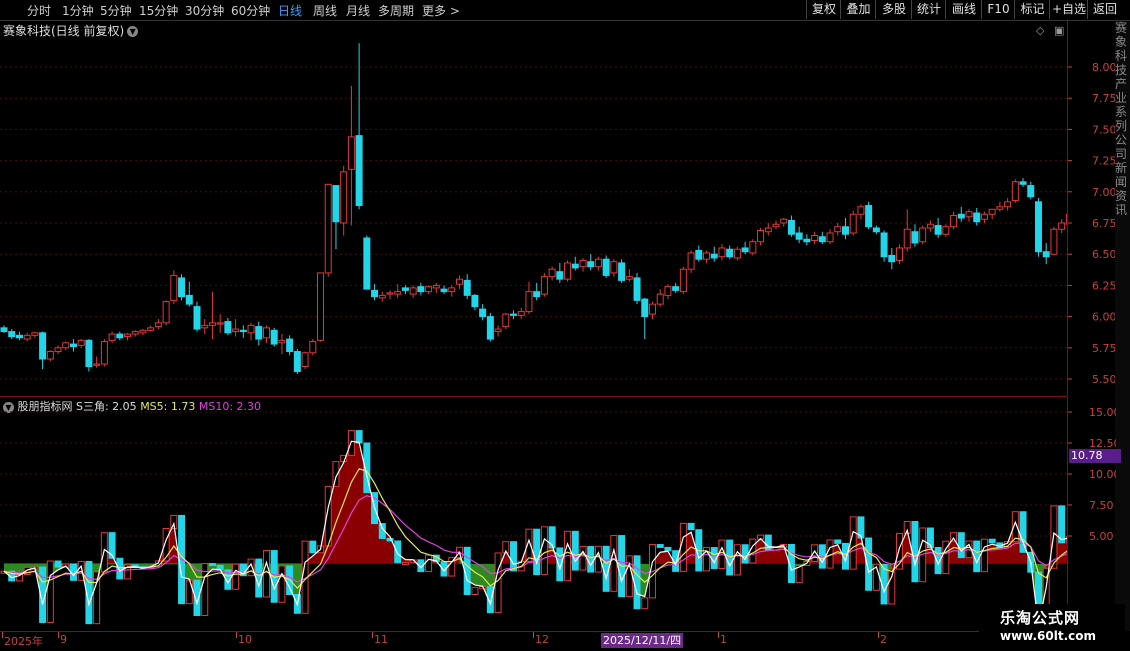 This screenshot has height=651, width=1130. Describe the element at coordinates (23, 641) in the screenshot. I see `date-label: 2025年` at that location.